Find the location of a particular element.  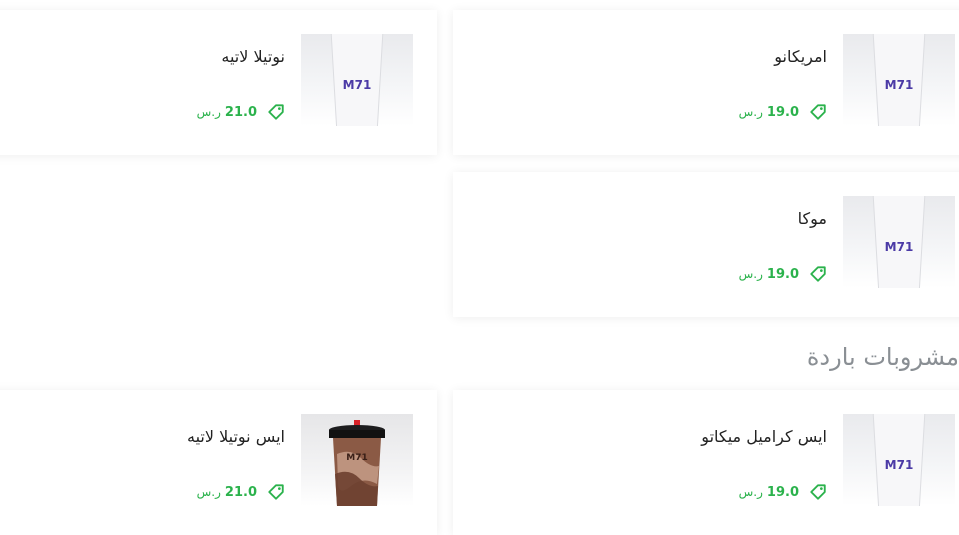

product-card: M71 نوتيلا لاتيه 21.0 ر.س is located at coordinates (218, 82).